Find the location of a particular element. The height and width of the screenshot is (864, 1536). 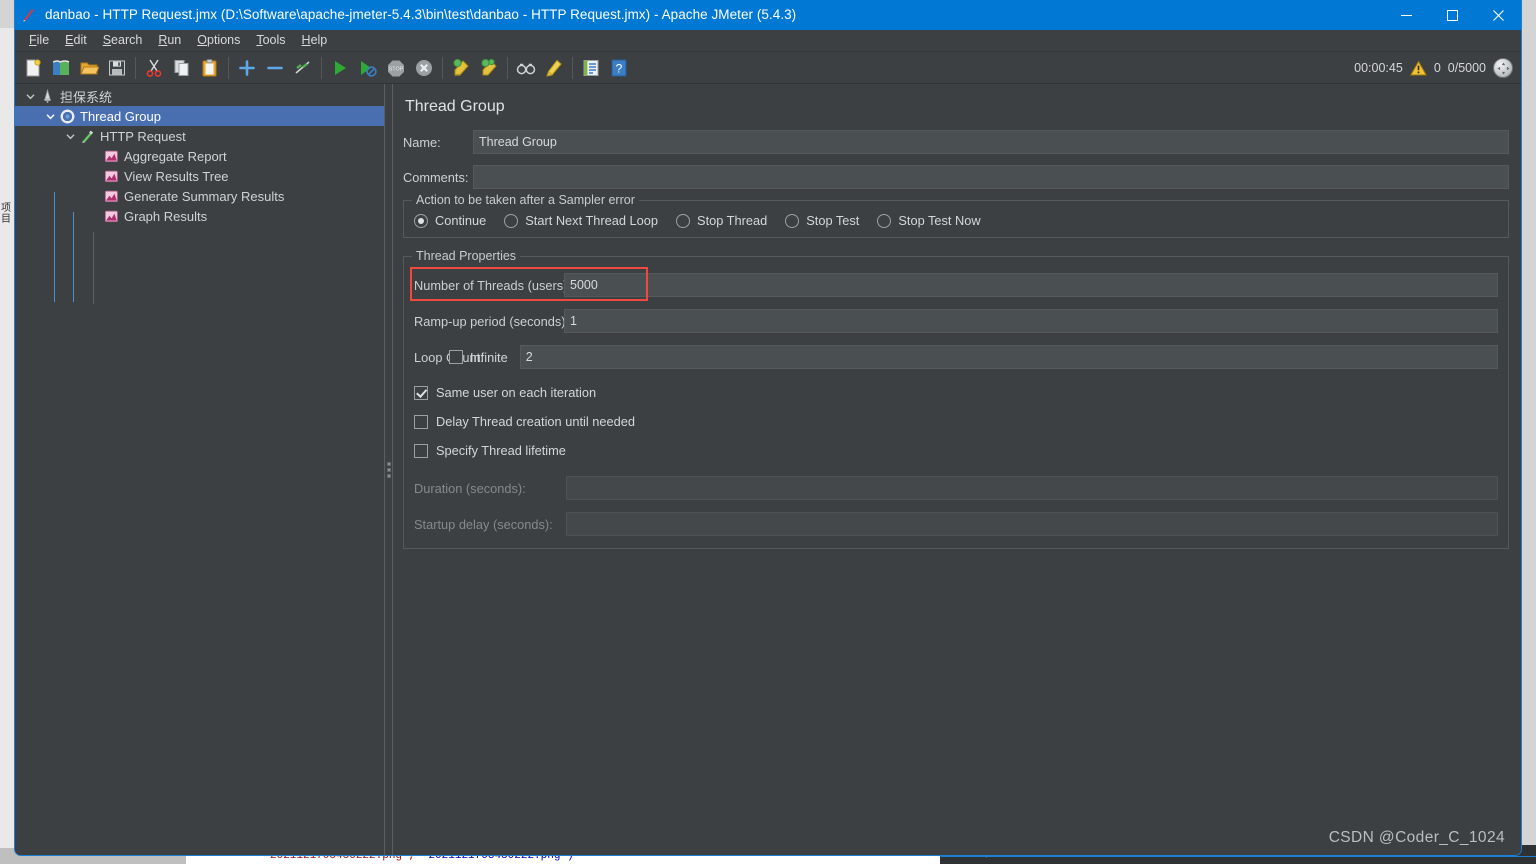

expand-all-icon is located at coordinates (247, 68).